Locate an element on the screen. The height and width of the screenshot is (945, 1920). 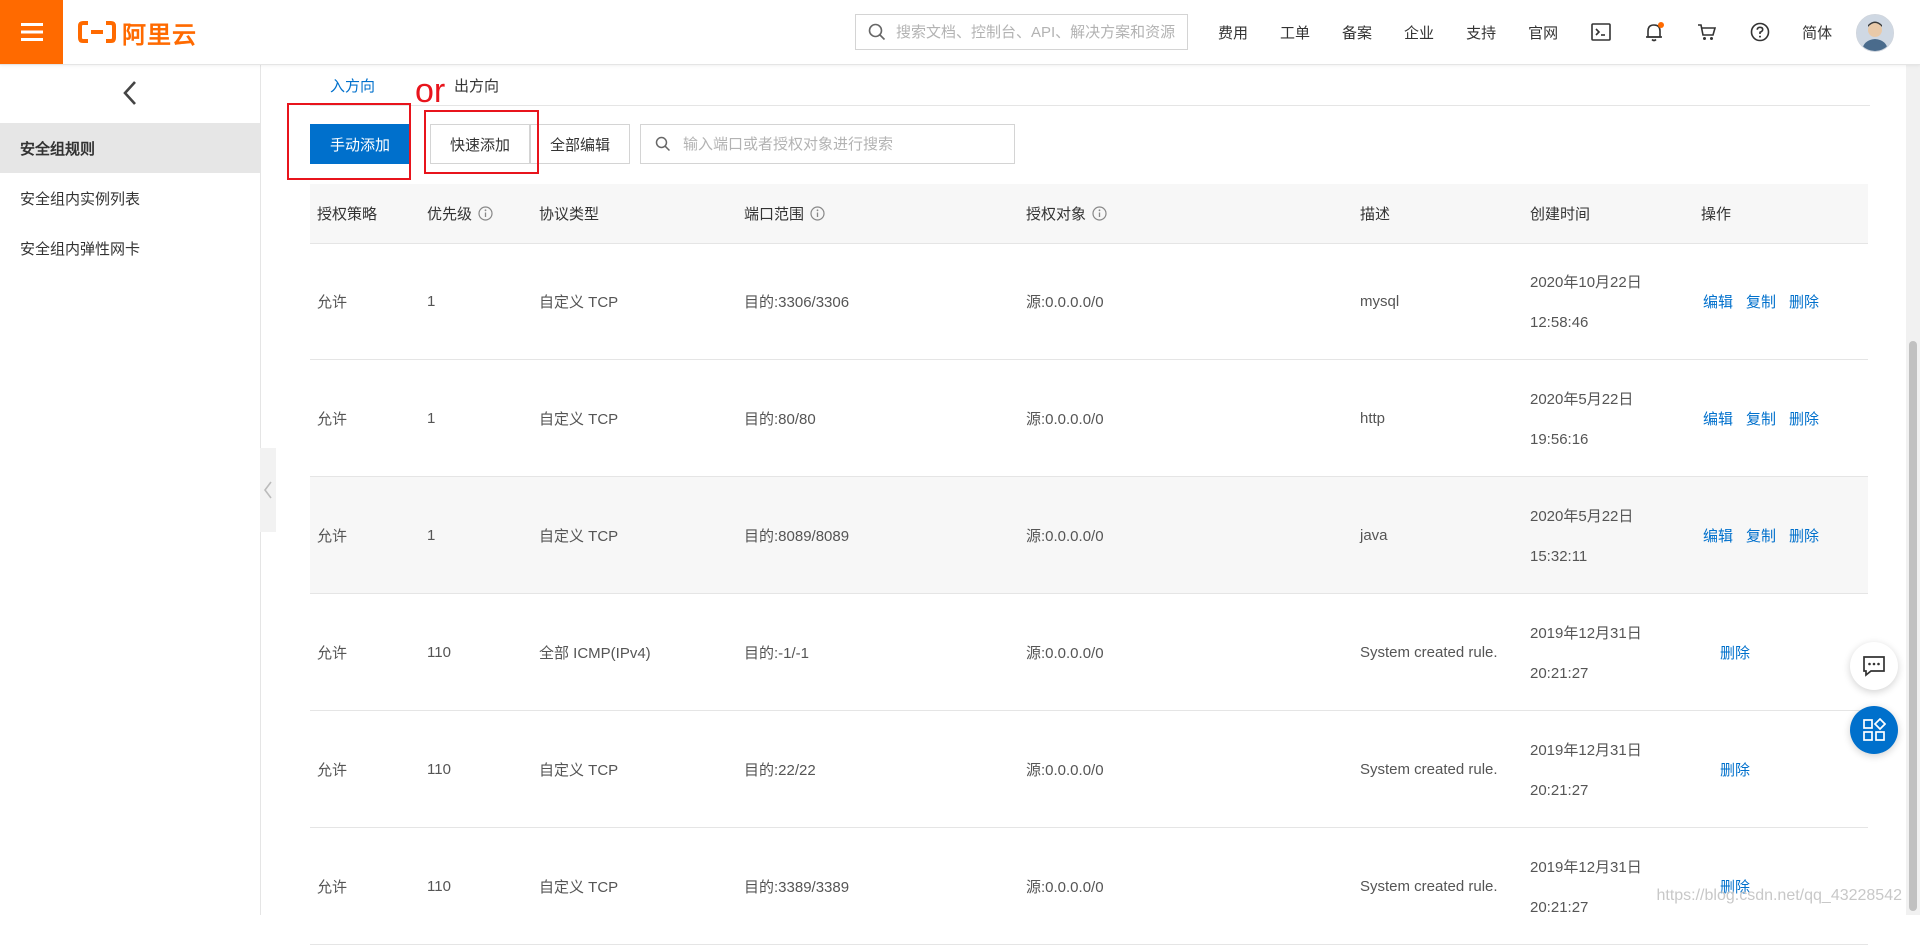
global-search-input is located at coordinates (1038, 32).